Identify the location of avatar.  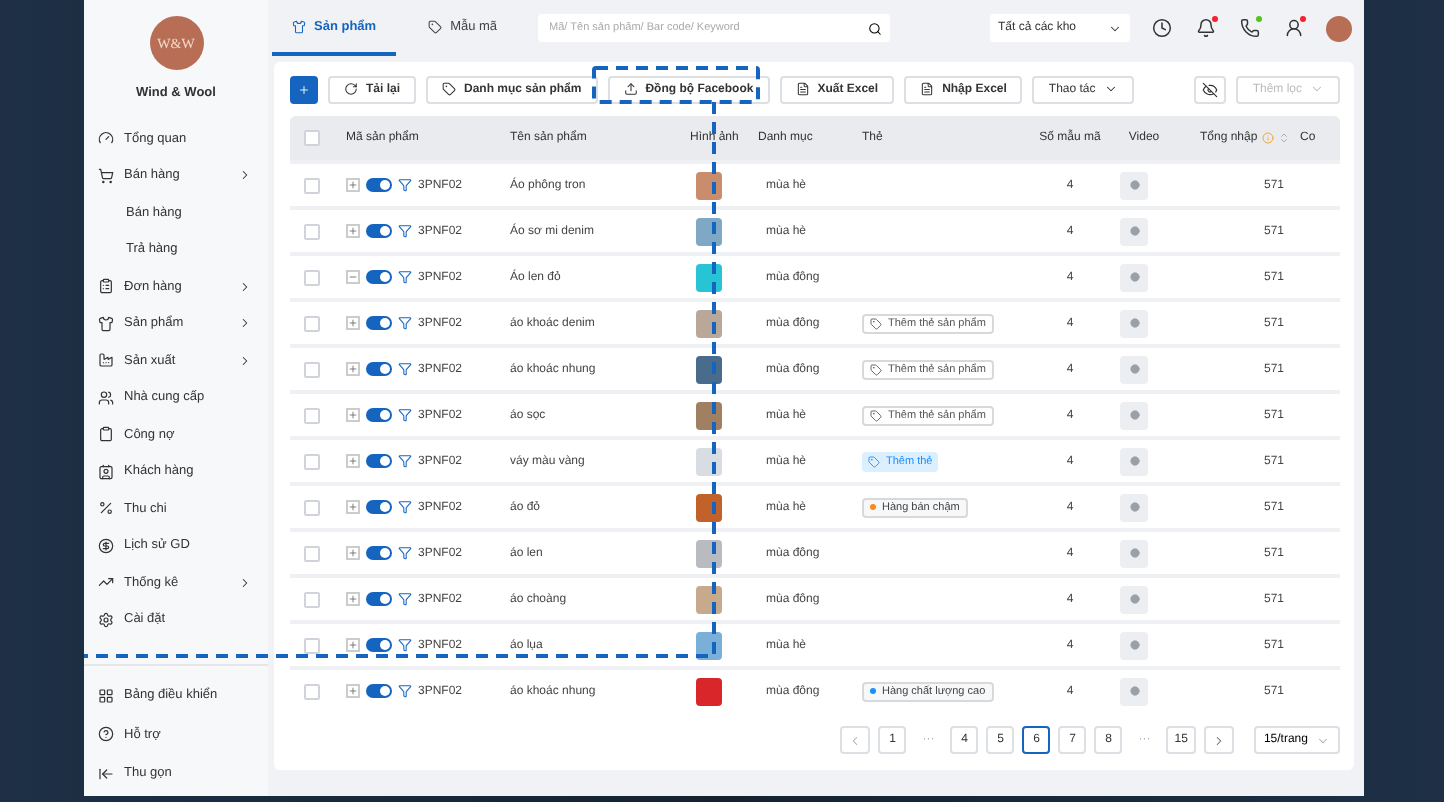
(1339, 28).